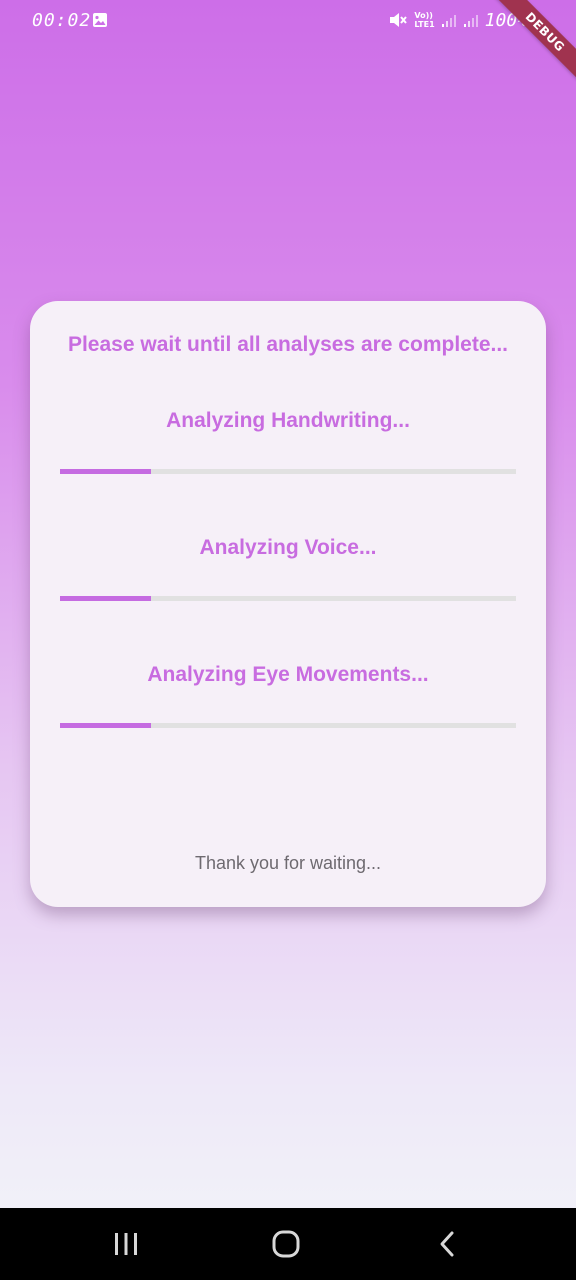 Image resolution: width=576 pixels, height=1280 pixels. What do you see at coordinates (288, 598) in the screenshot?
I see `voice-progress-bar` at bounding box center [288, 598].